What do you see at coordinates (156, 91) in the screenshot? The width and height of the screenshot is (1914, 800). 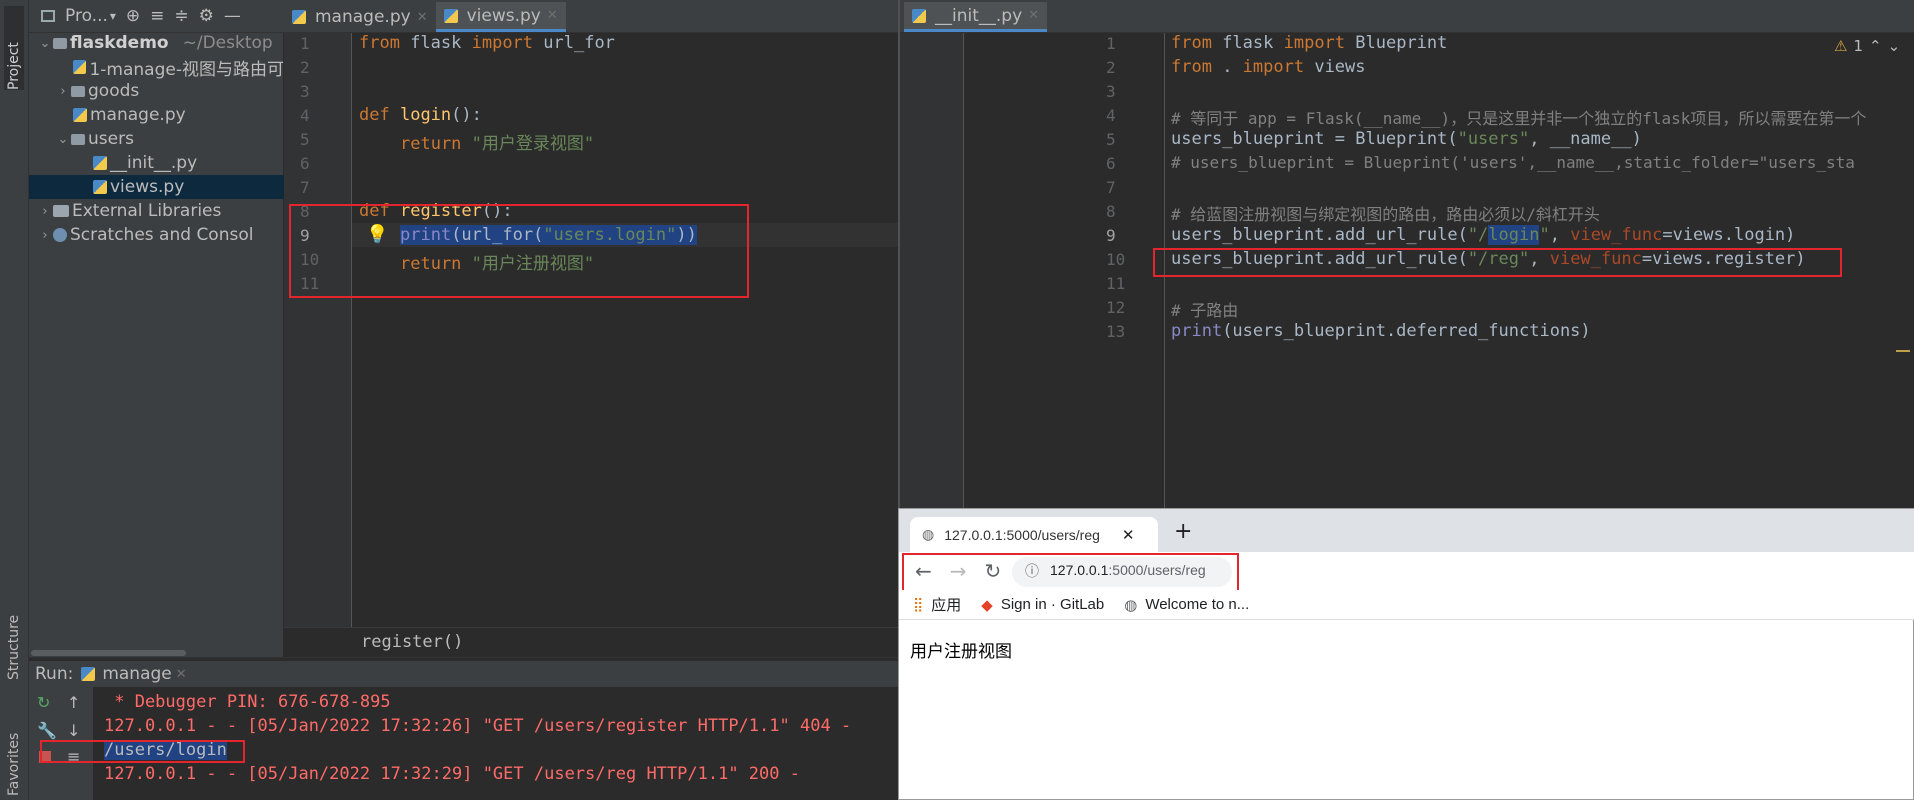 I see `tree-item-goods: › goods` at bounding box center [156, 91].